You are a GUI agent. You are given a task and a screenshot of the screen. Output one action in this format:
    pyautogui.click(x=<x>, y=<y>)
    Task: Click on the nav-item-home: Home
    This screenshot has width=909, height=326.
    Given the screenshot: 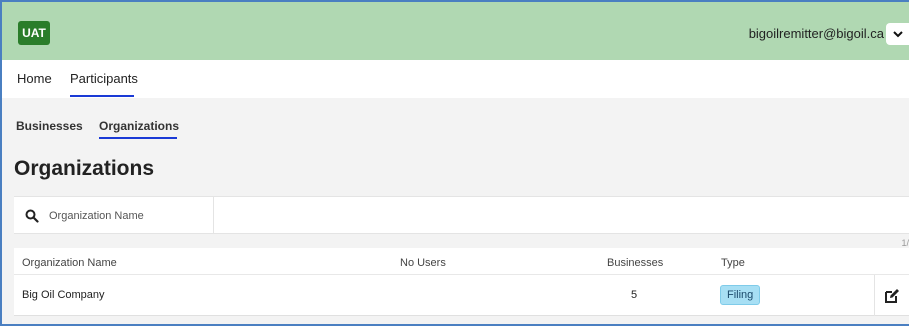 What is the action you would take?
    pyautogui.click(x=34, y=78)
    